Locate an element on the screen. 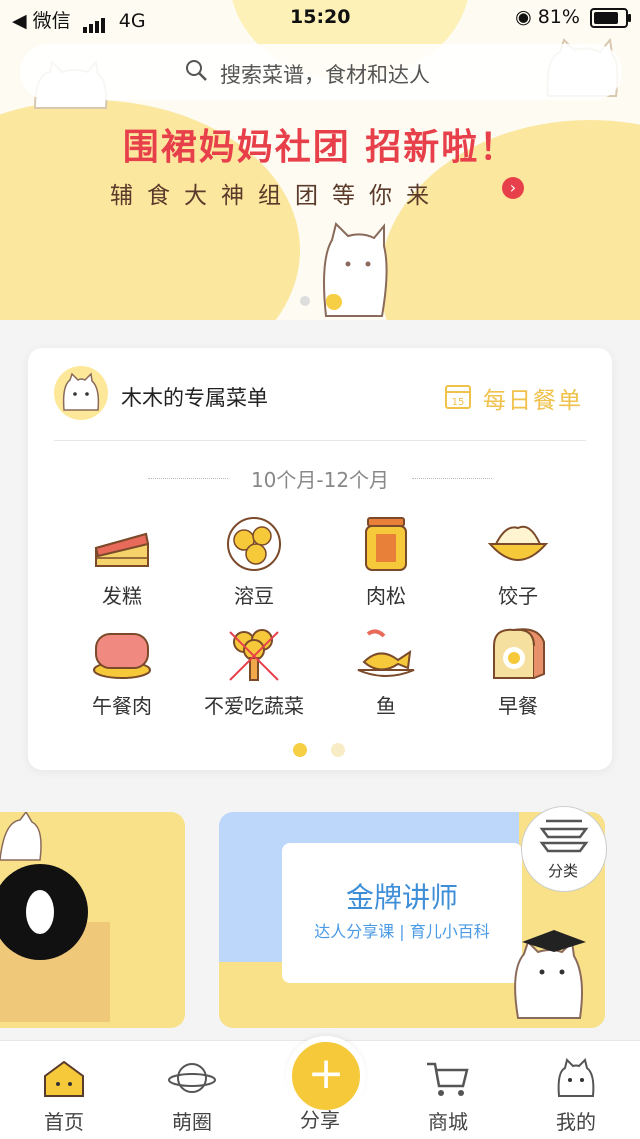 Image resolution: width=640 pixels, height=1139 pixels. pager-dot-active is located at coordinates (300, 750).